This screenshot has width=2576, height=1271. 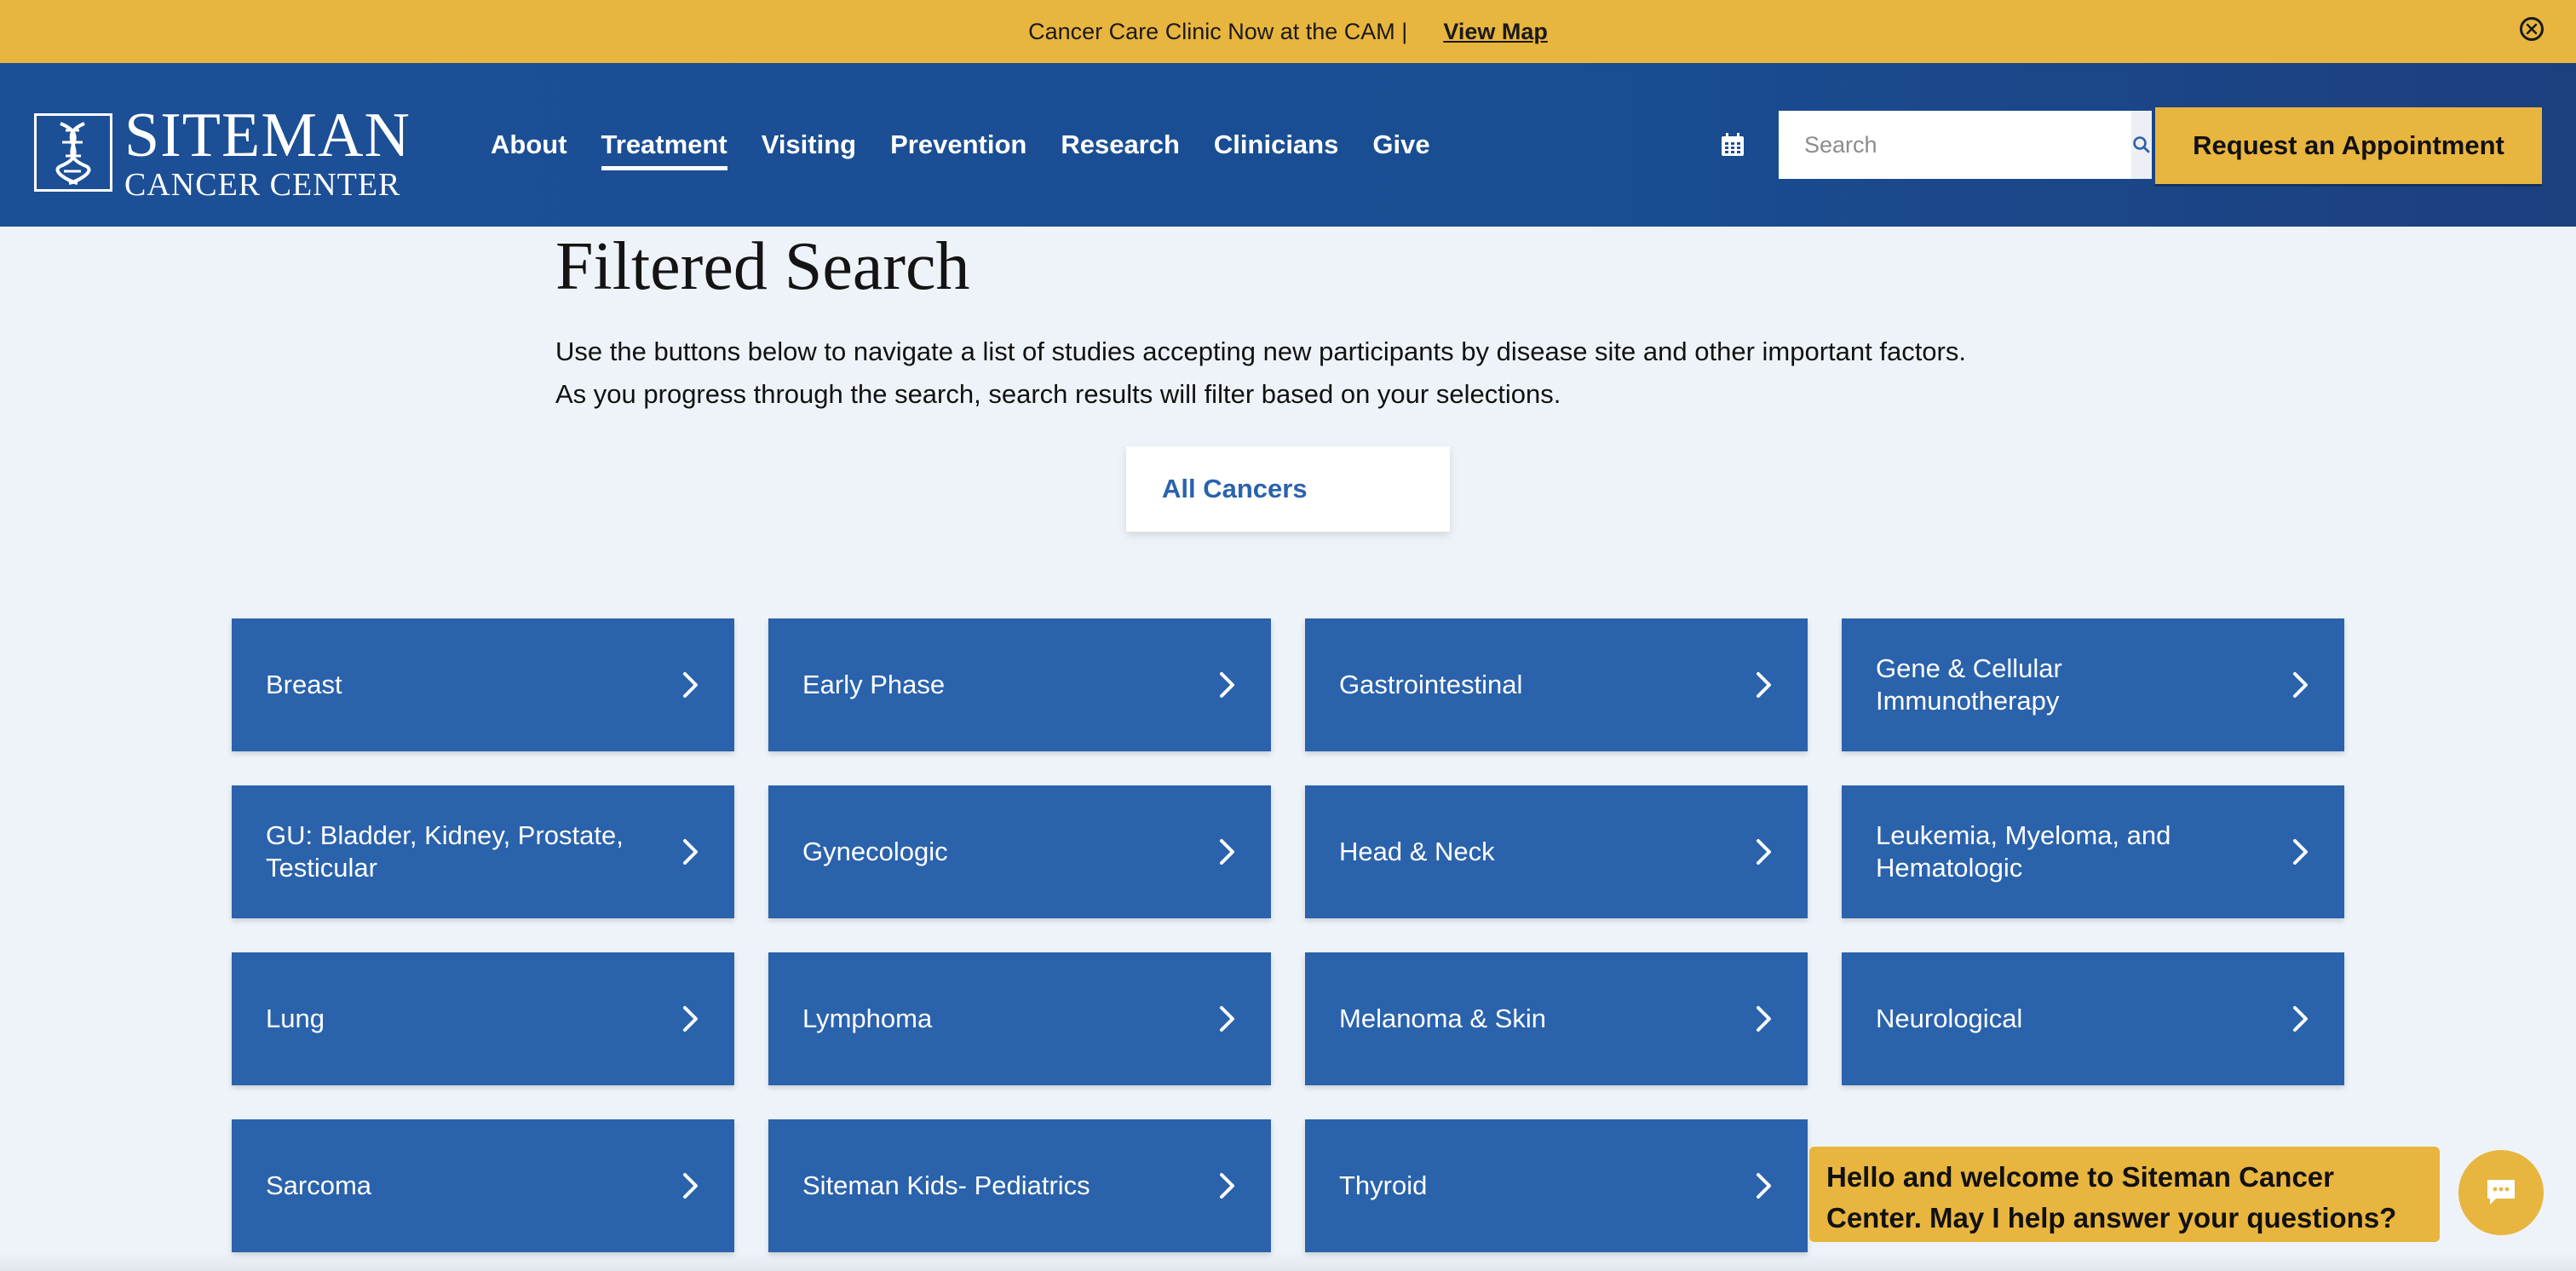 I want to click on all-cancers-button: All Cancers, so click(x=1288, y=489).